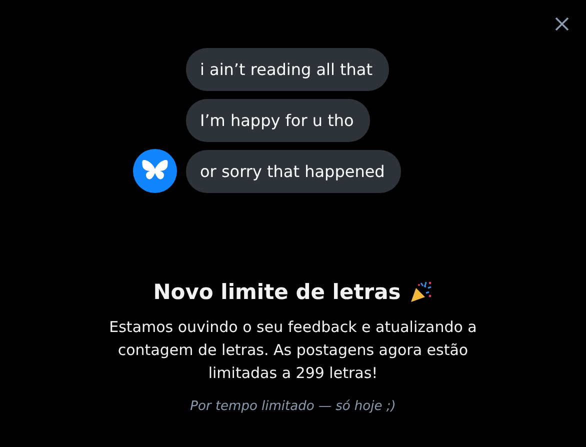  Describe the element at coordinates (420, 292) in the screenshot. I see `party-popper-icon` at that location.